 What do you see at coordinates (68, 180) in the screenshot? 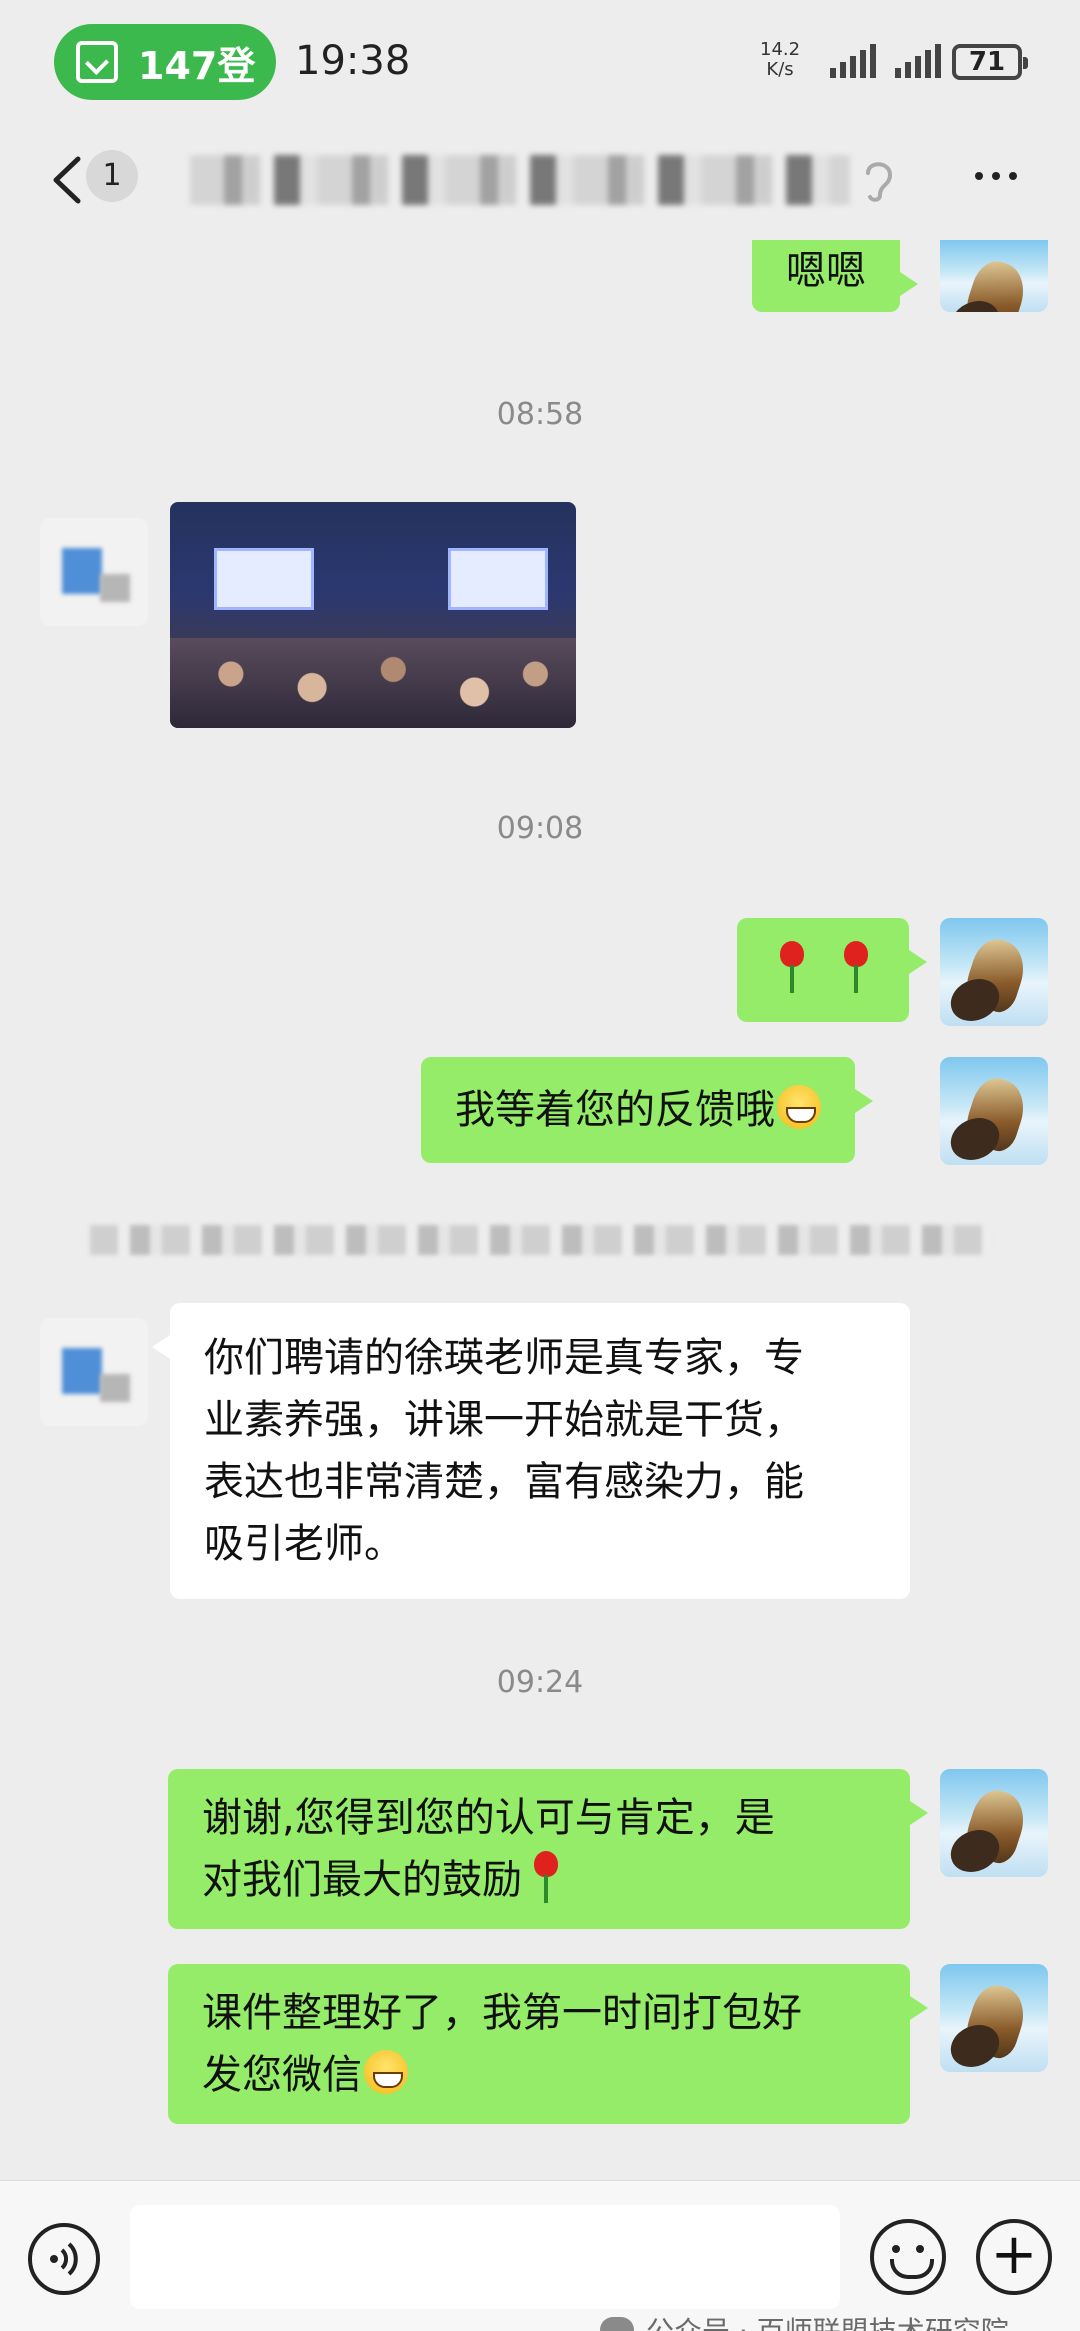
I see `back-arrow-icon` at bounding box center [68, 180].